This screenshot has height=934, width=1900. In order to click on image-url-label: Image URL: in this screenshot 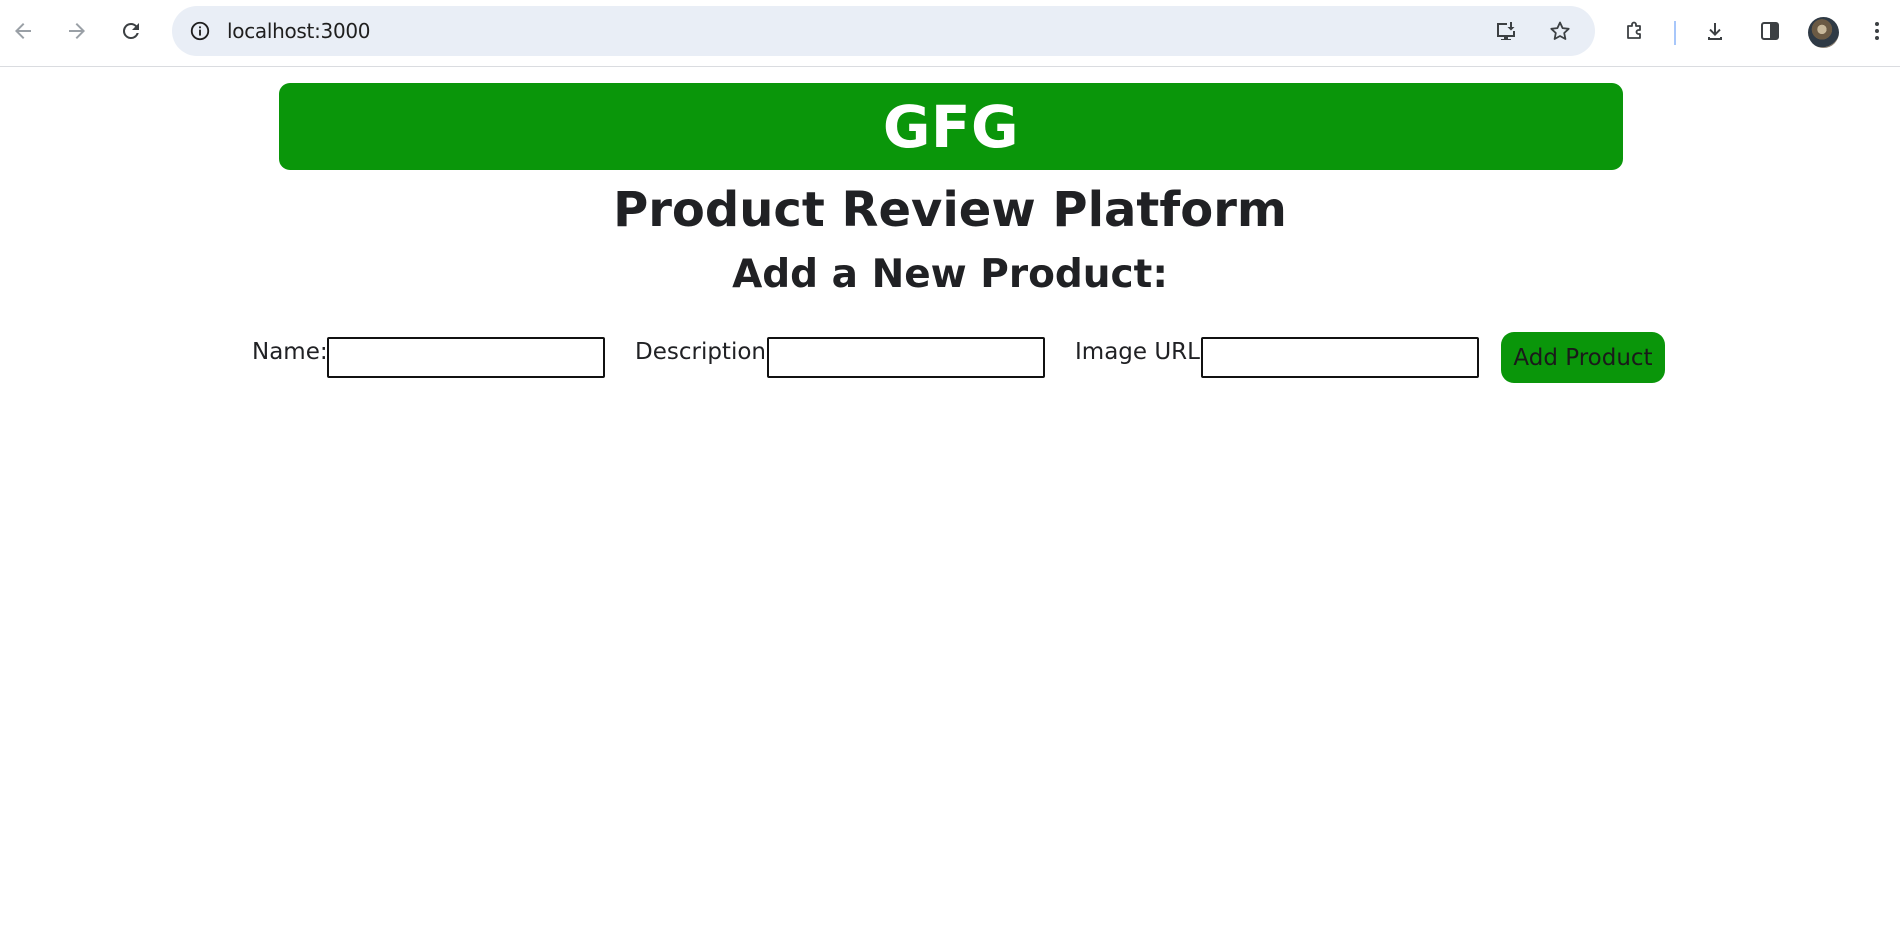, I will do `click(1141, 352)`.